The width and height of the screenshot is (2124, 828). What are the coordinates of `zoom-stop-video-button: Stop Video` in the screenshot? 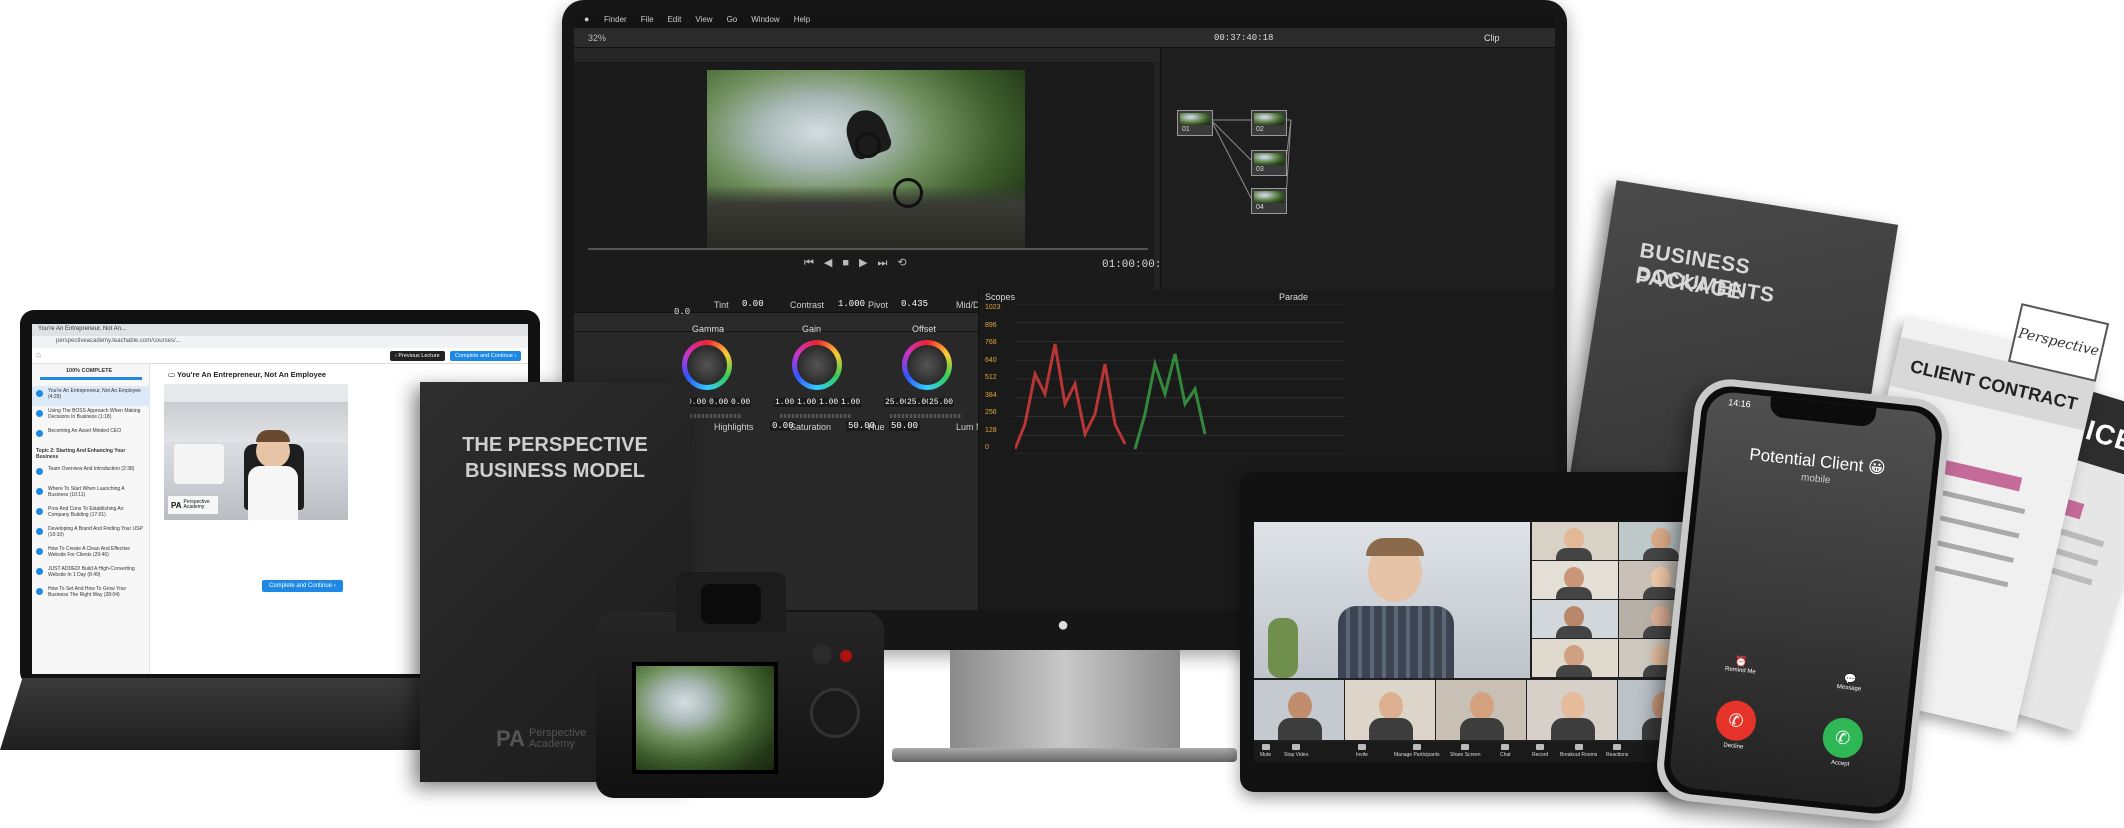 It's located at (1296, 751).